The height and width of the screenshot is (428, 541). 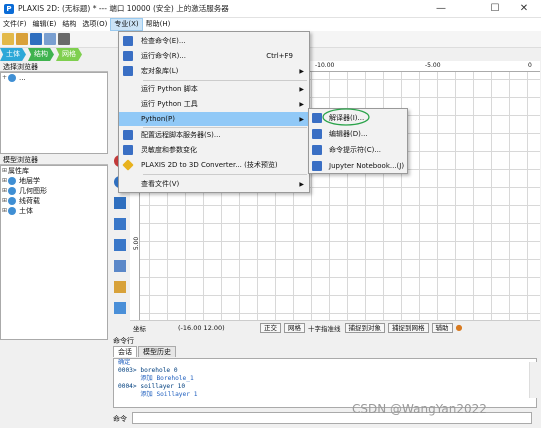 What do you see at coordinates (120, 419) in the screenshot?
I see `command-input-label: 命令` at bounding box center [120, 419].